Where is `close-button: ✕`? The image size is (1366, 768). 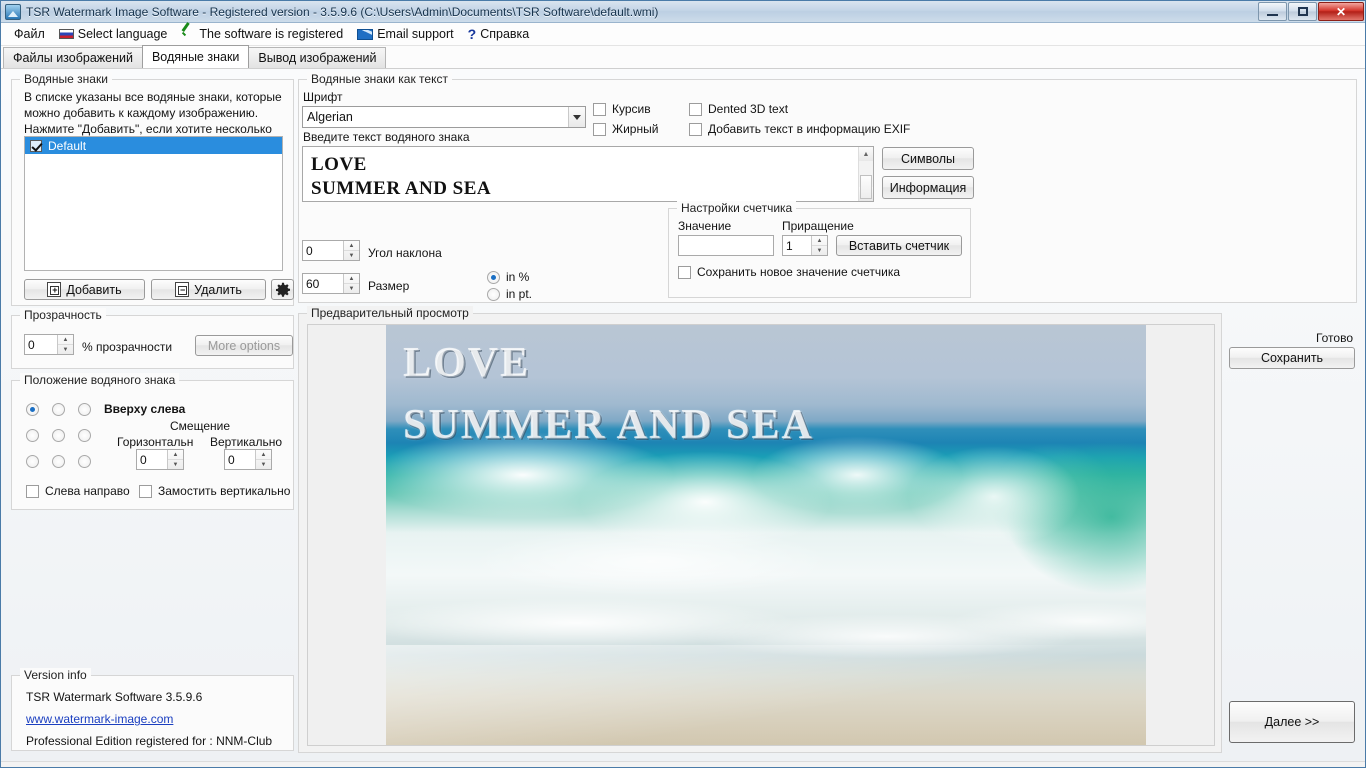 close-button: ✕ is located at coordinates (1341, 11).